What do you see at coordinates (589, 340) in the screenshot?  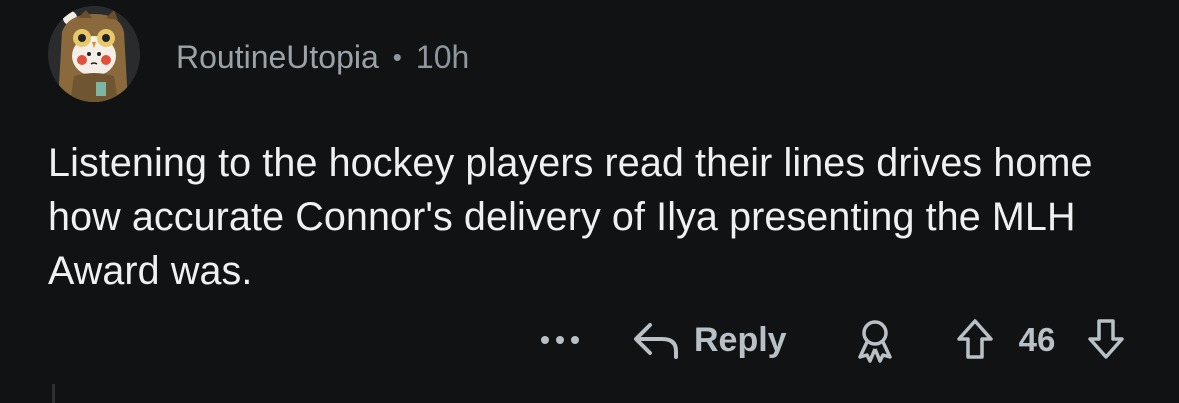 I see `comment-actions: Reply 46` at bounding box center [589, 340].